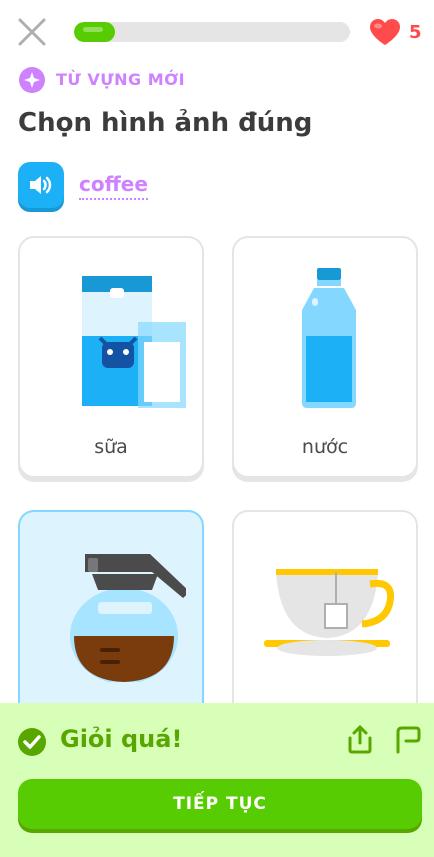  I want to click on milk-icon, so click(134, 342).